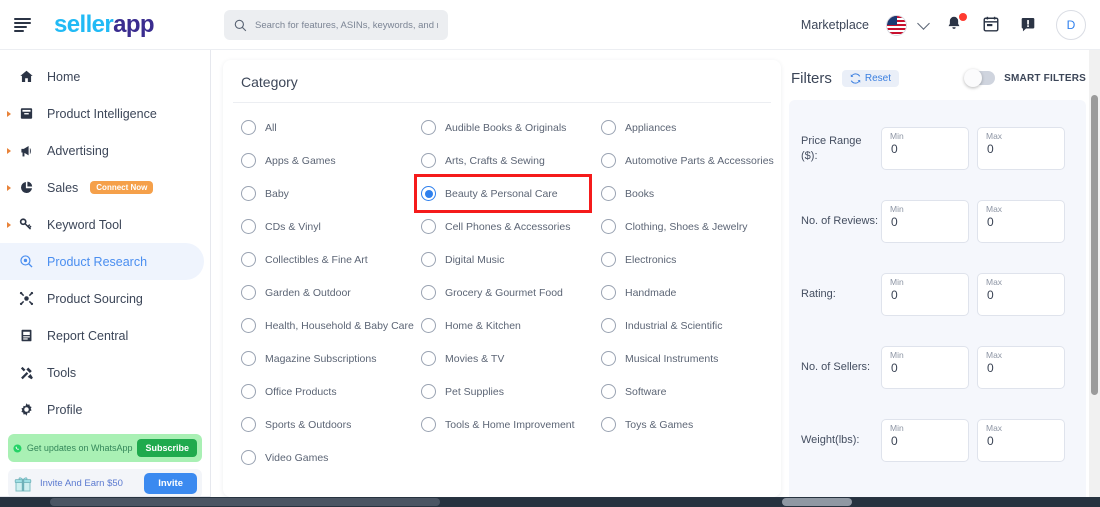 Image resolution: width=1100 pixels, height=507 pixels. I want to click on calendar-icon, so click(992, 25).